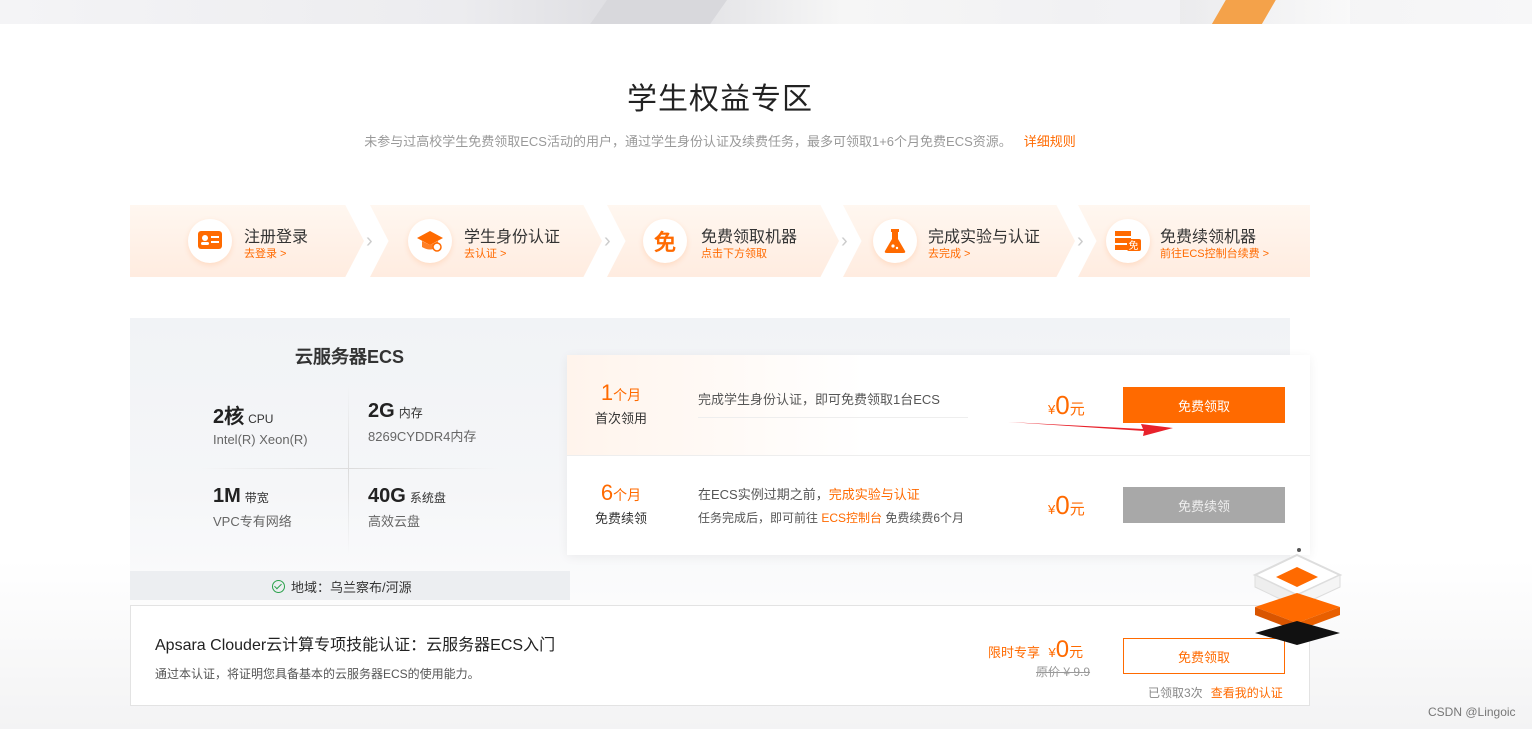  I want to click on step-student-verify: 学生身份认证 去认证 >, so click(486, 241).